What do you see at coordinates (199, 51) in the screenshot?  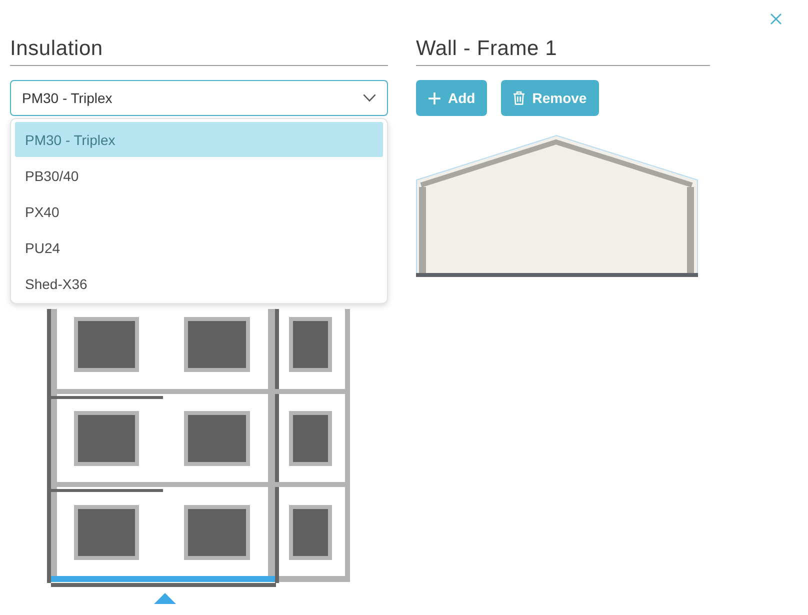 I see `section-title: Insulation` at bounding box center [199, 51].